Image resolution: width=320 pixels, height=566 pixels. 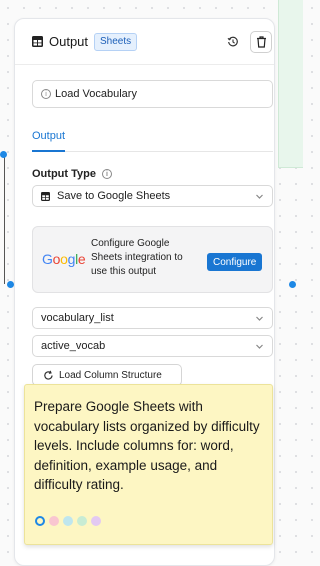 What do you see at coordinates (64, 259) in the screenshot?
I see `google-logo: Google` at bounding box center [64, 259].